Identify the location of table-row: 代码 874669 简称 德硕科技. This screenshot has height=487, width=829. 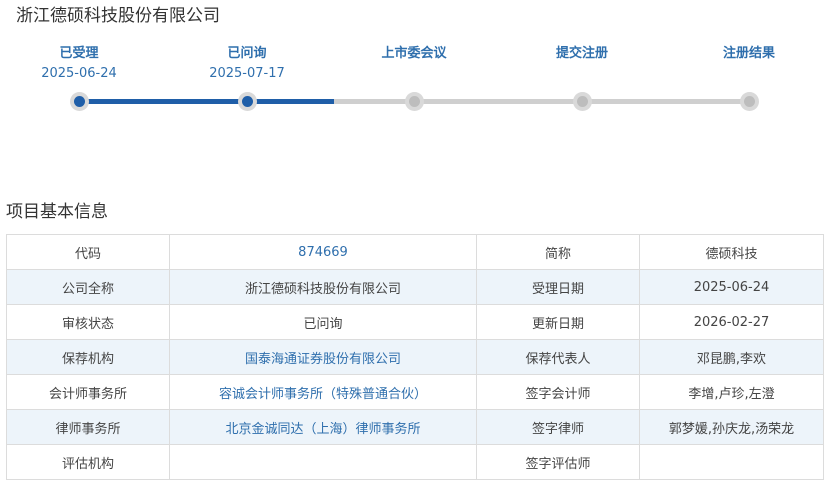
(415, 252).